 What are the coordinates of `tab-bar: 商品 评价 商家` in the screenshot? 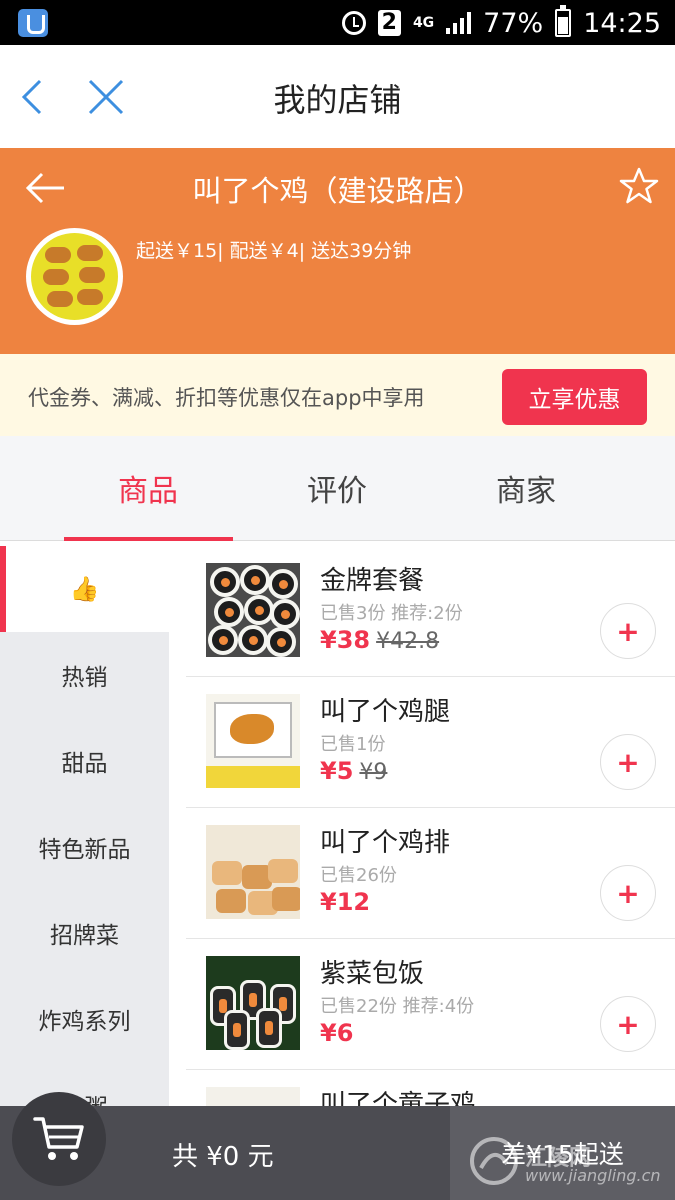 It's located at (337, 488).